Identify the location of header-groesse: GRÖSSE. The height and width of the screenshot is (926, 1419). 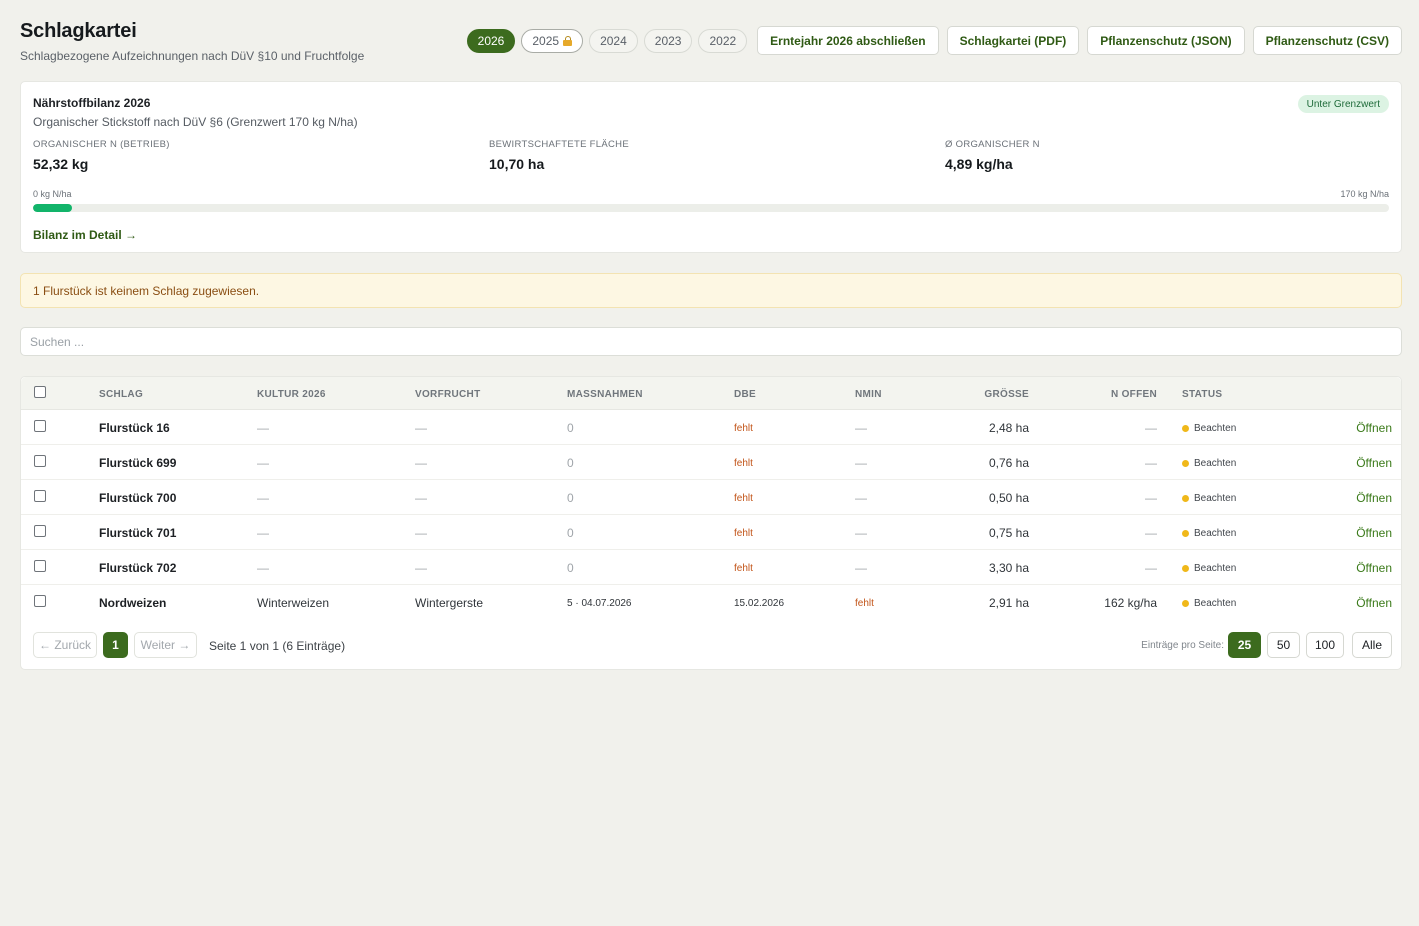
(979, 394).